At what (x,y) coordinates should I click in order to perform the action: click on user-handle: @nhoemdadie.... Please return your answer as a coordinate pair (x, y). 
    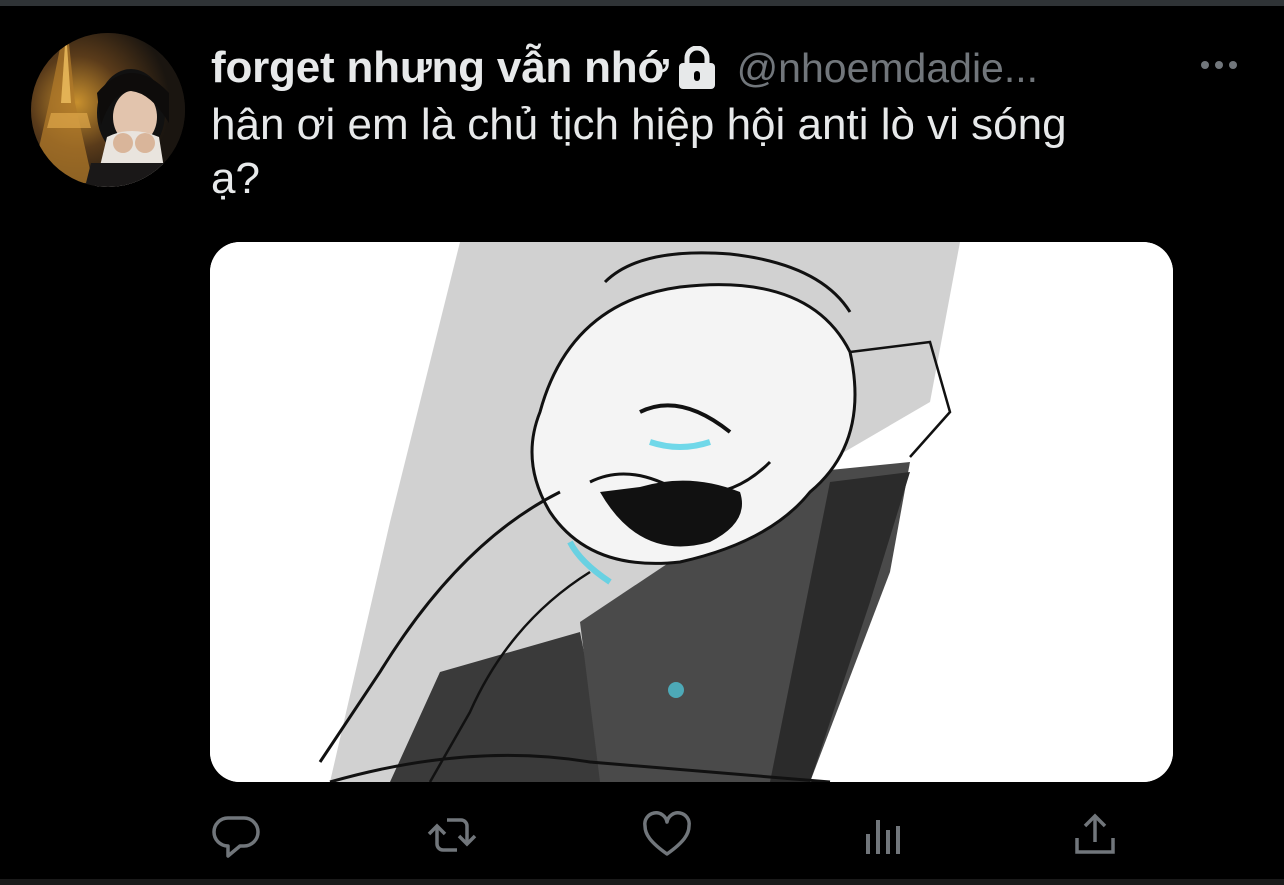
    Looking at the image, I should click on (887, 68).